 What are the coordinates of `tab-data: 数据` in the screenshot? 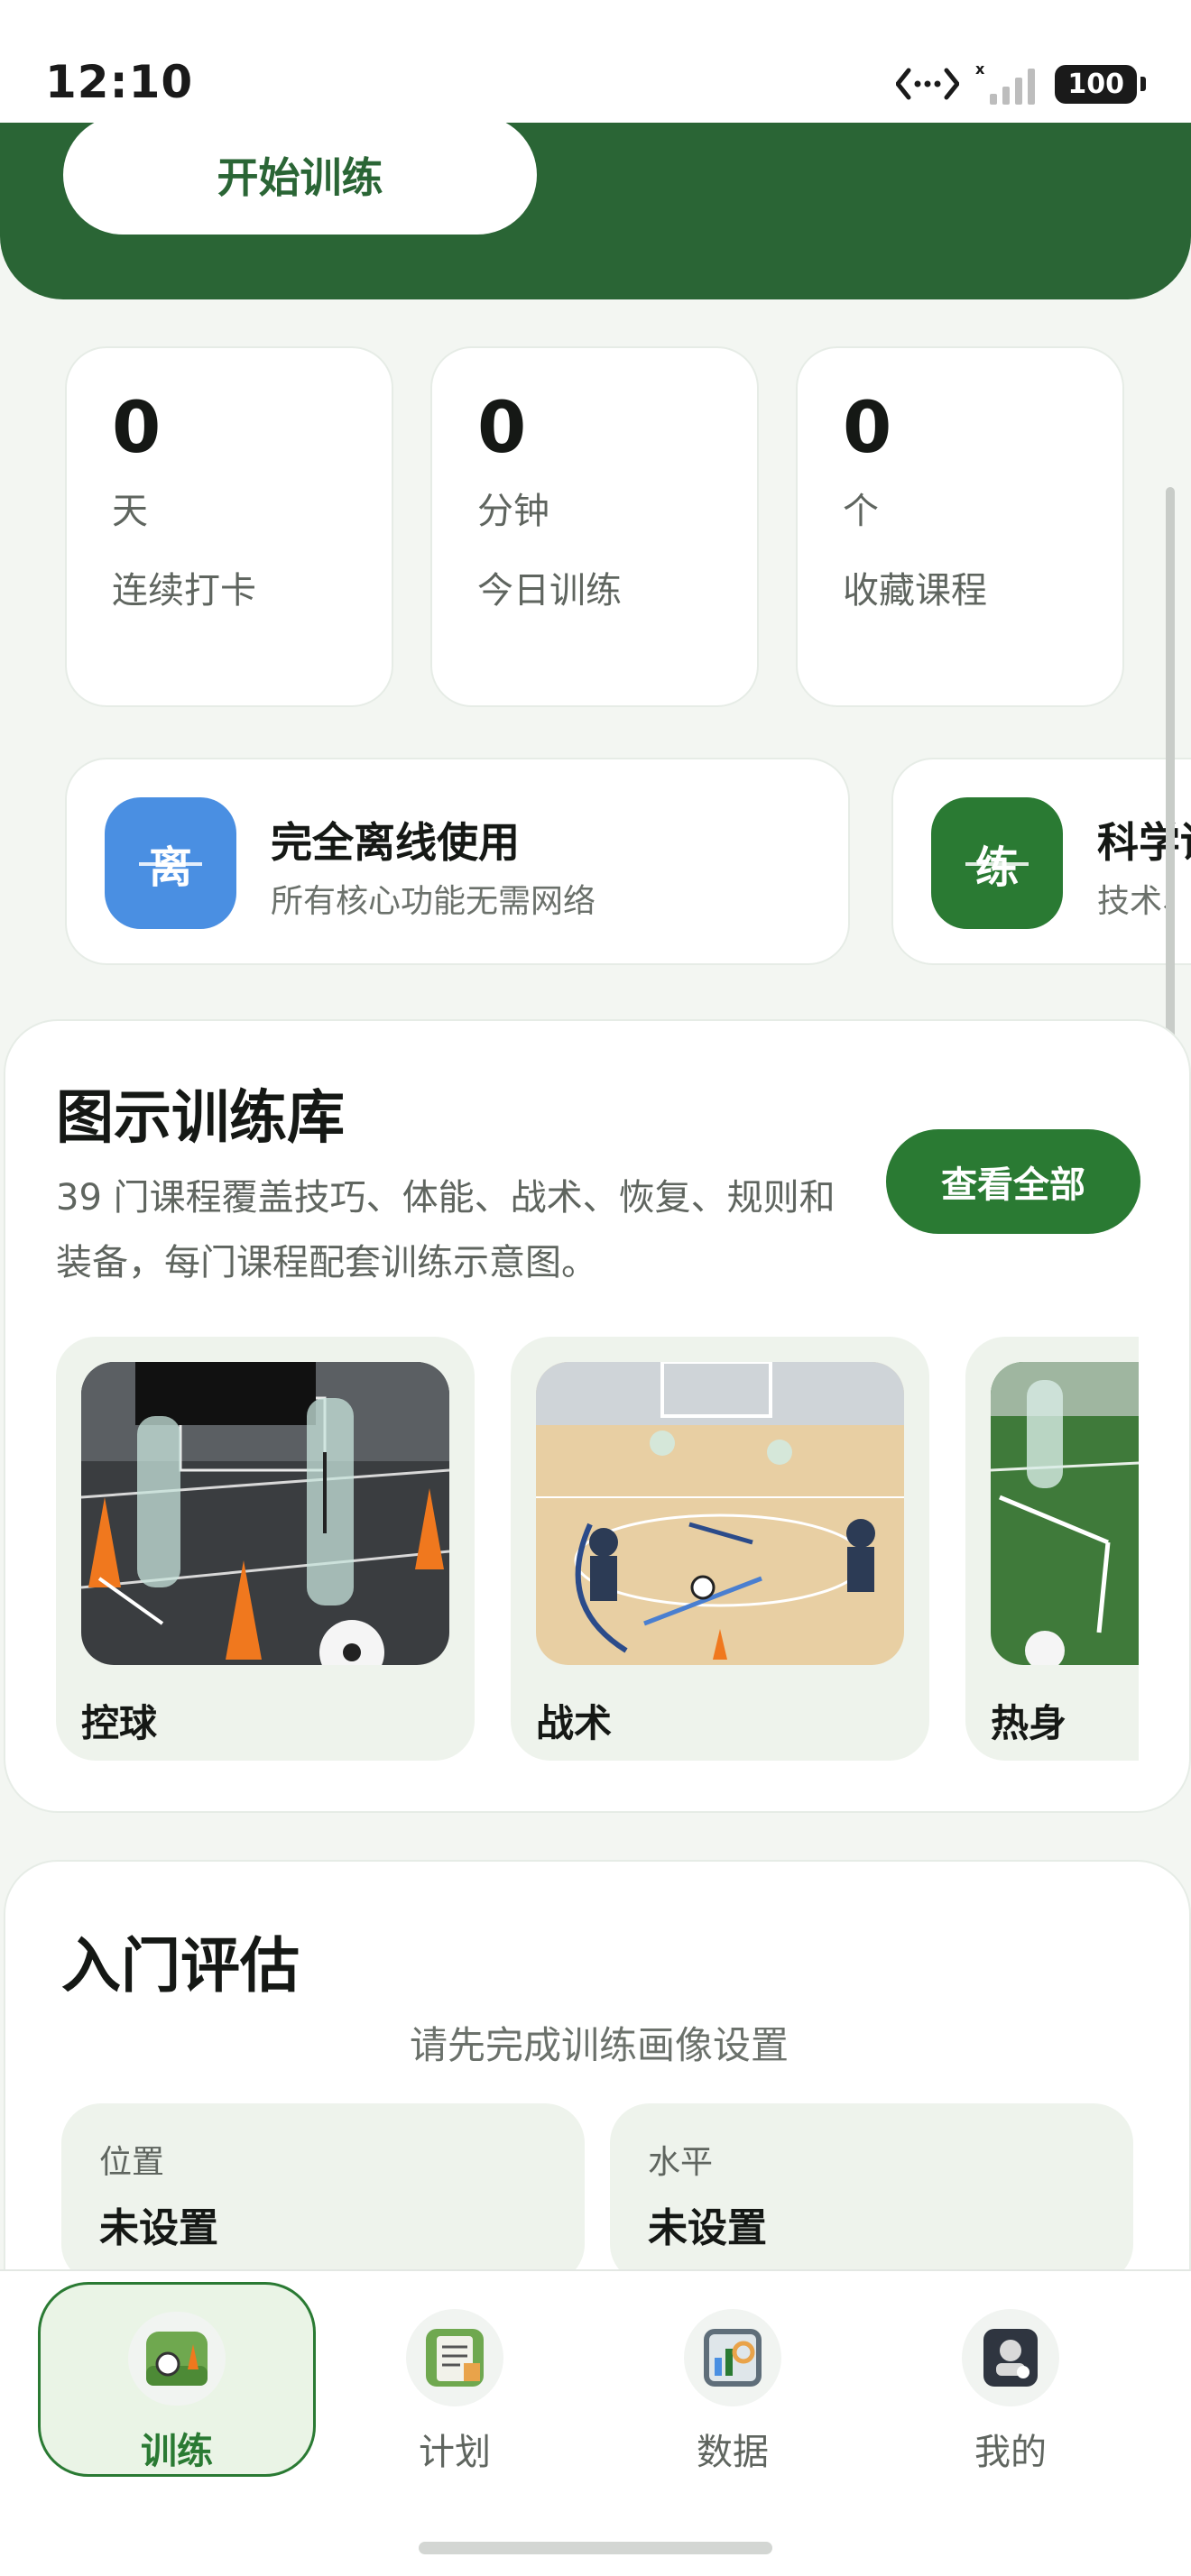 It's located at (733, 2379).